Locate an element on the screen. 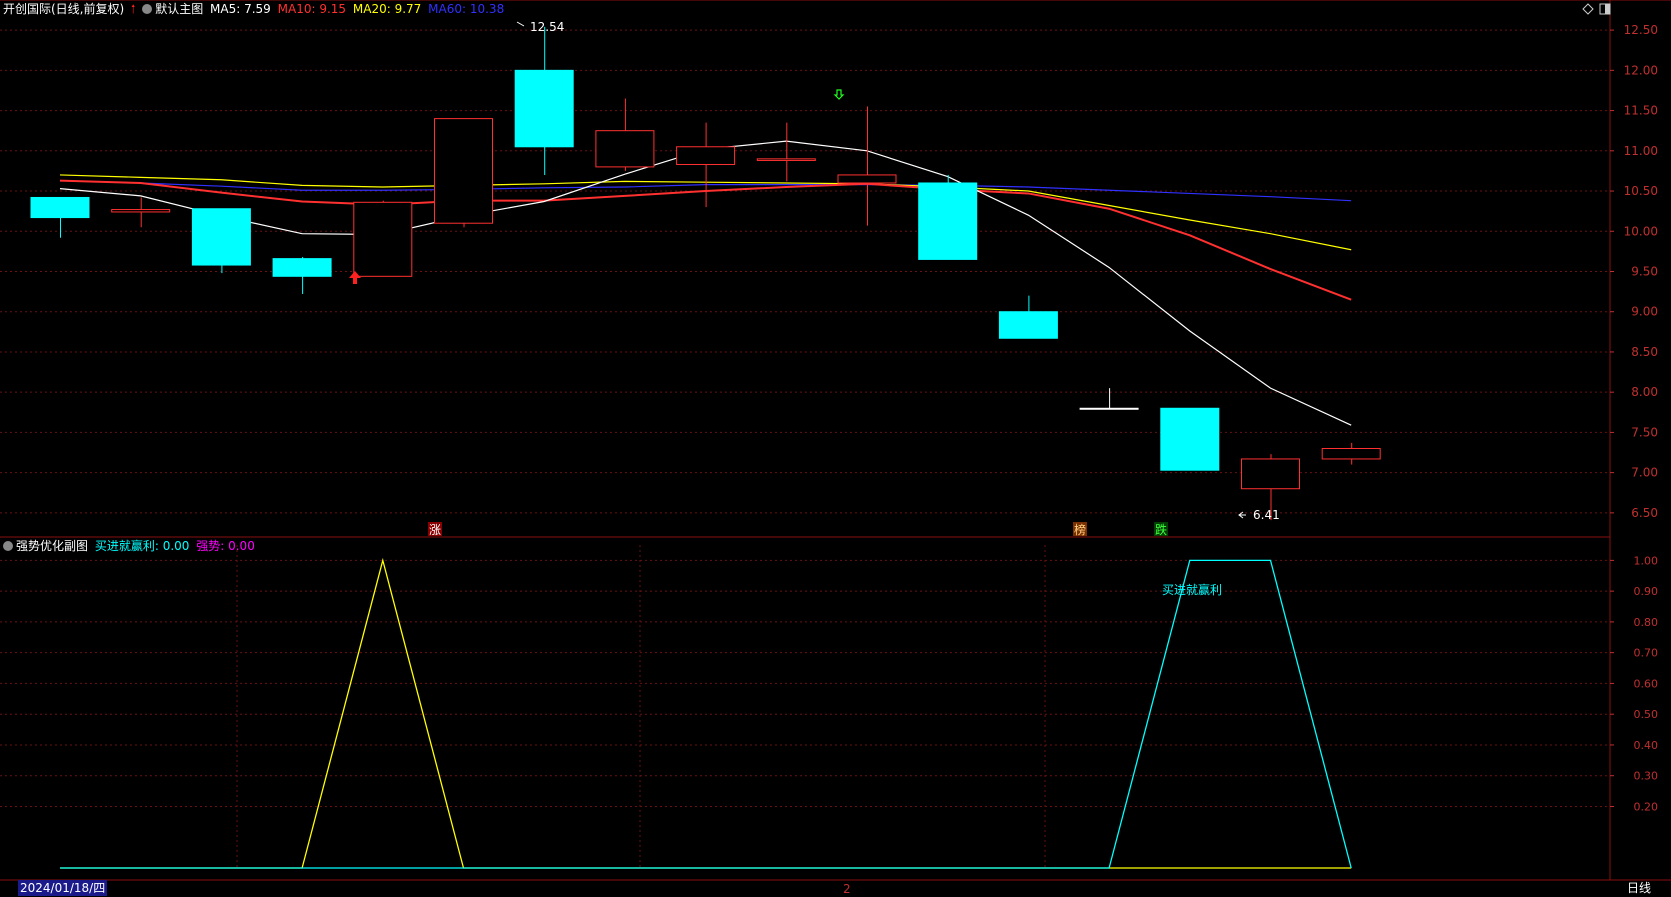 This screenshot has width=1671, height=897. sub-axis-label: 0.70 is located at coordinates (1646, 653).